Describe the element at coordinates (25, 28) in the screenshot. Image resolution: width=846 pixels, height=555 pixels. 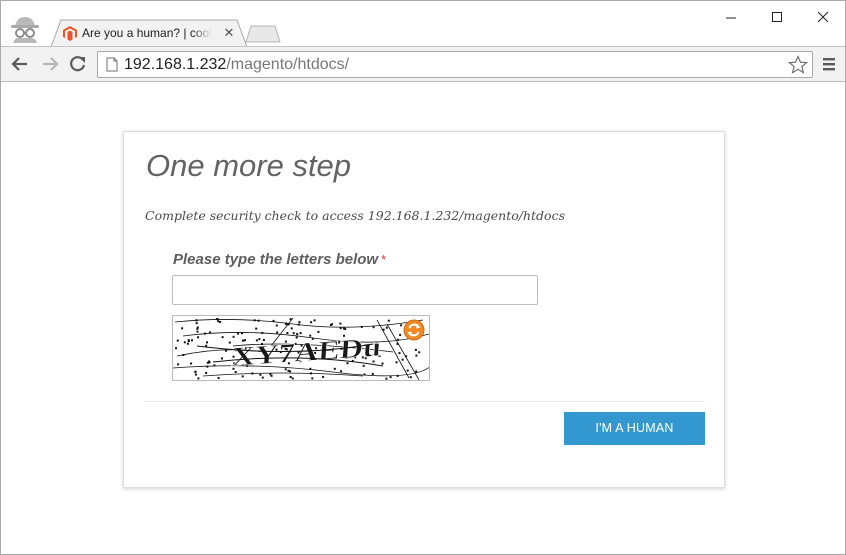
I see `incognito-icon` at that location.